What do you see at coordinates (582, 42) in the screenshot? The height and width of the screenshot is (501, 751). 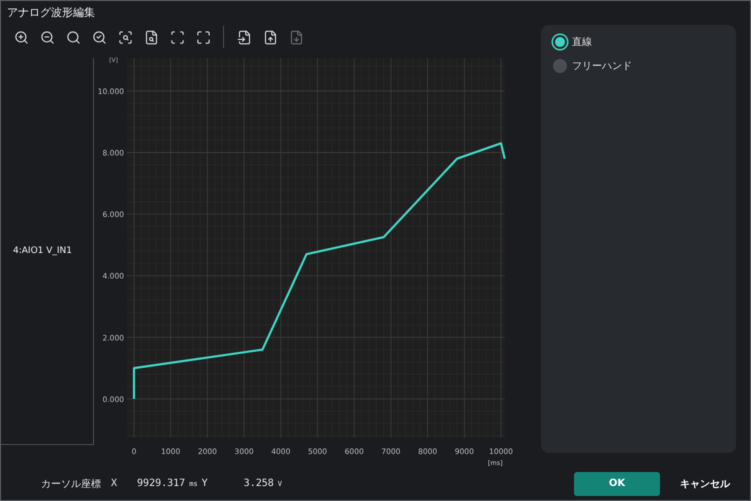 I see `radio-label: 直線` at bounding box center [582, 42].